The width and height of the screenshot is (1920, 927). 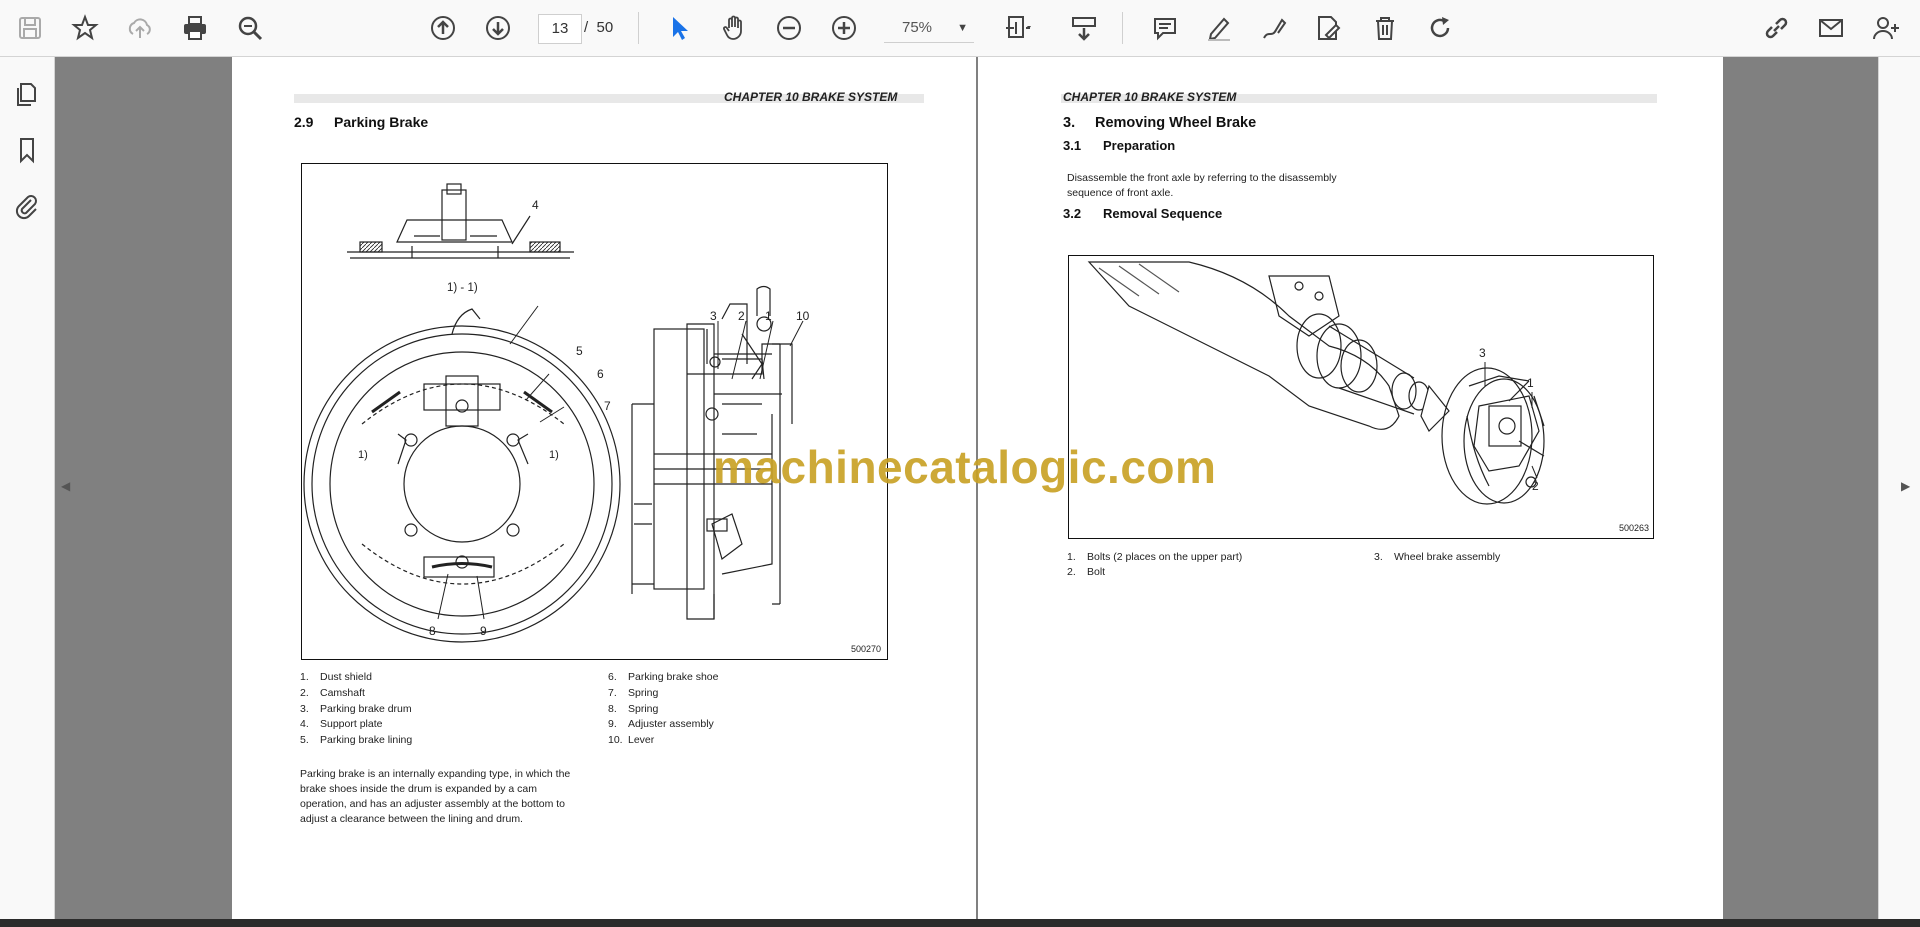 What do you see at coordinates (607, 406) in the screenshot?
I see `callout-7: 7` at bounding box center [607, 406].